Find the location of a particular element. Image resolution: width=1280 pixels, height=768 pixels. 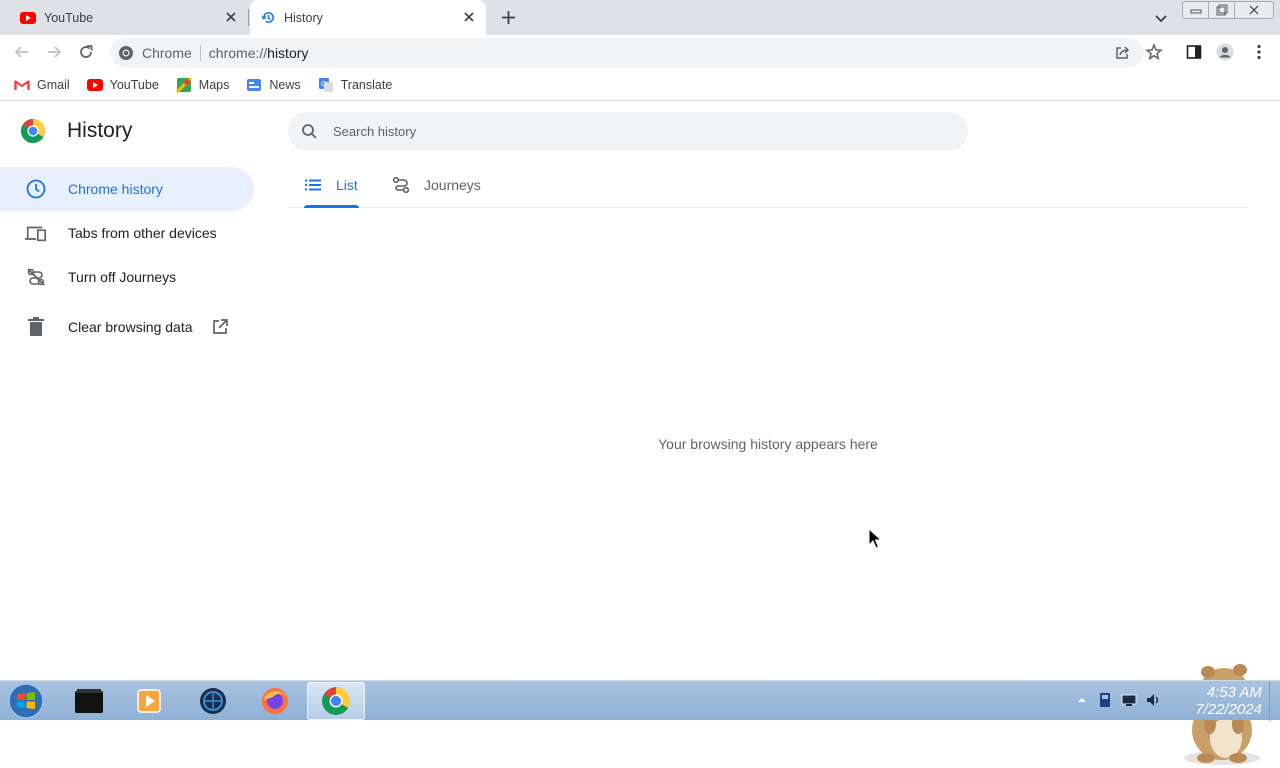

bookmark-translate: G Translate is located at coordinates (355, 85).